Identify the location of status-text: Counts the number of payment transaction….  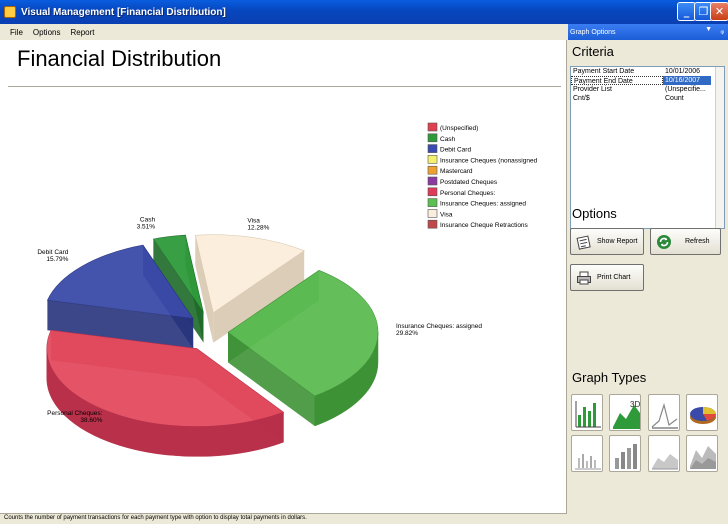
(155, 518).